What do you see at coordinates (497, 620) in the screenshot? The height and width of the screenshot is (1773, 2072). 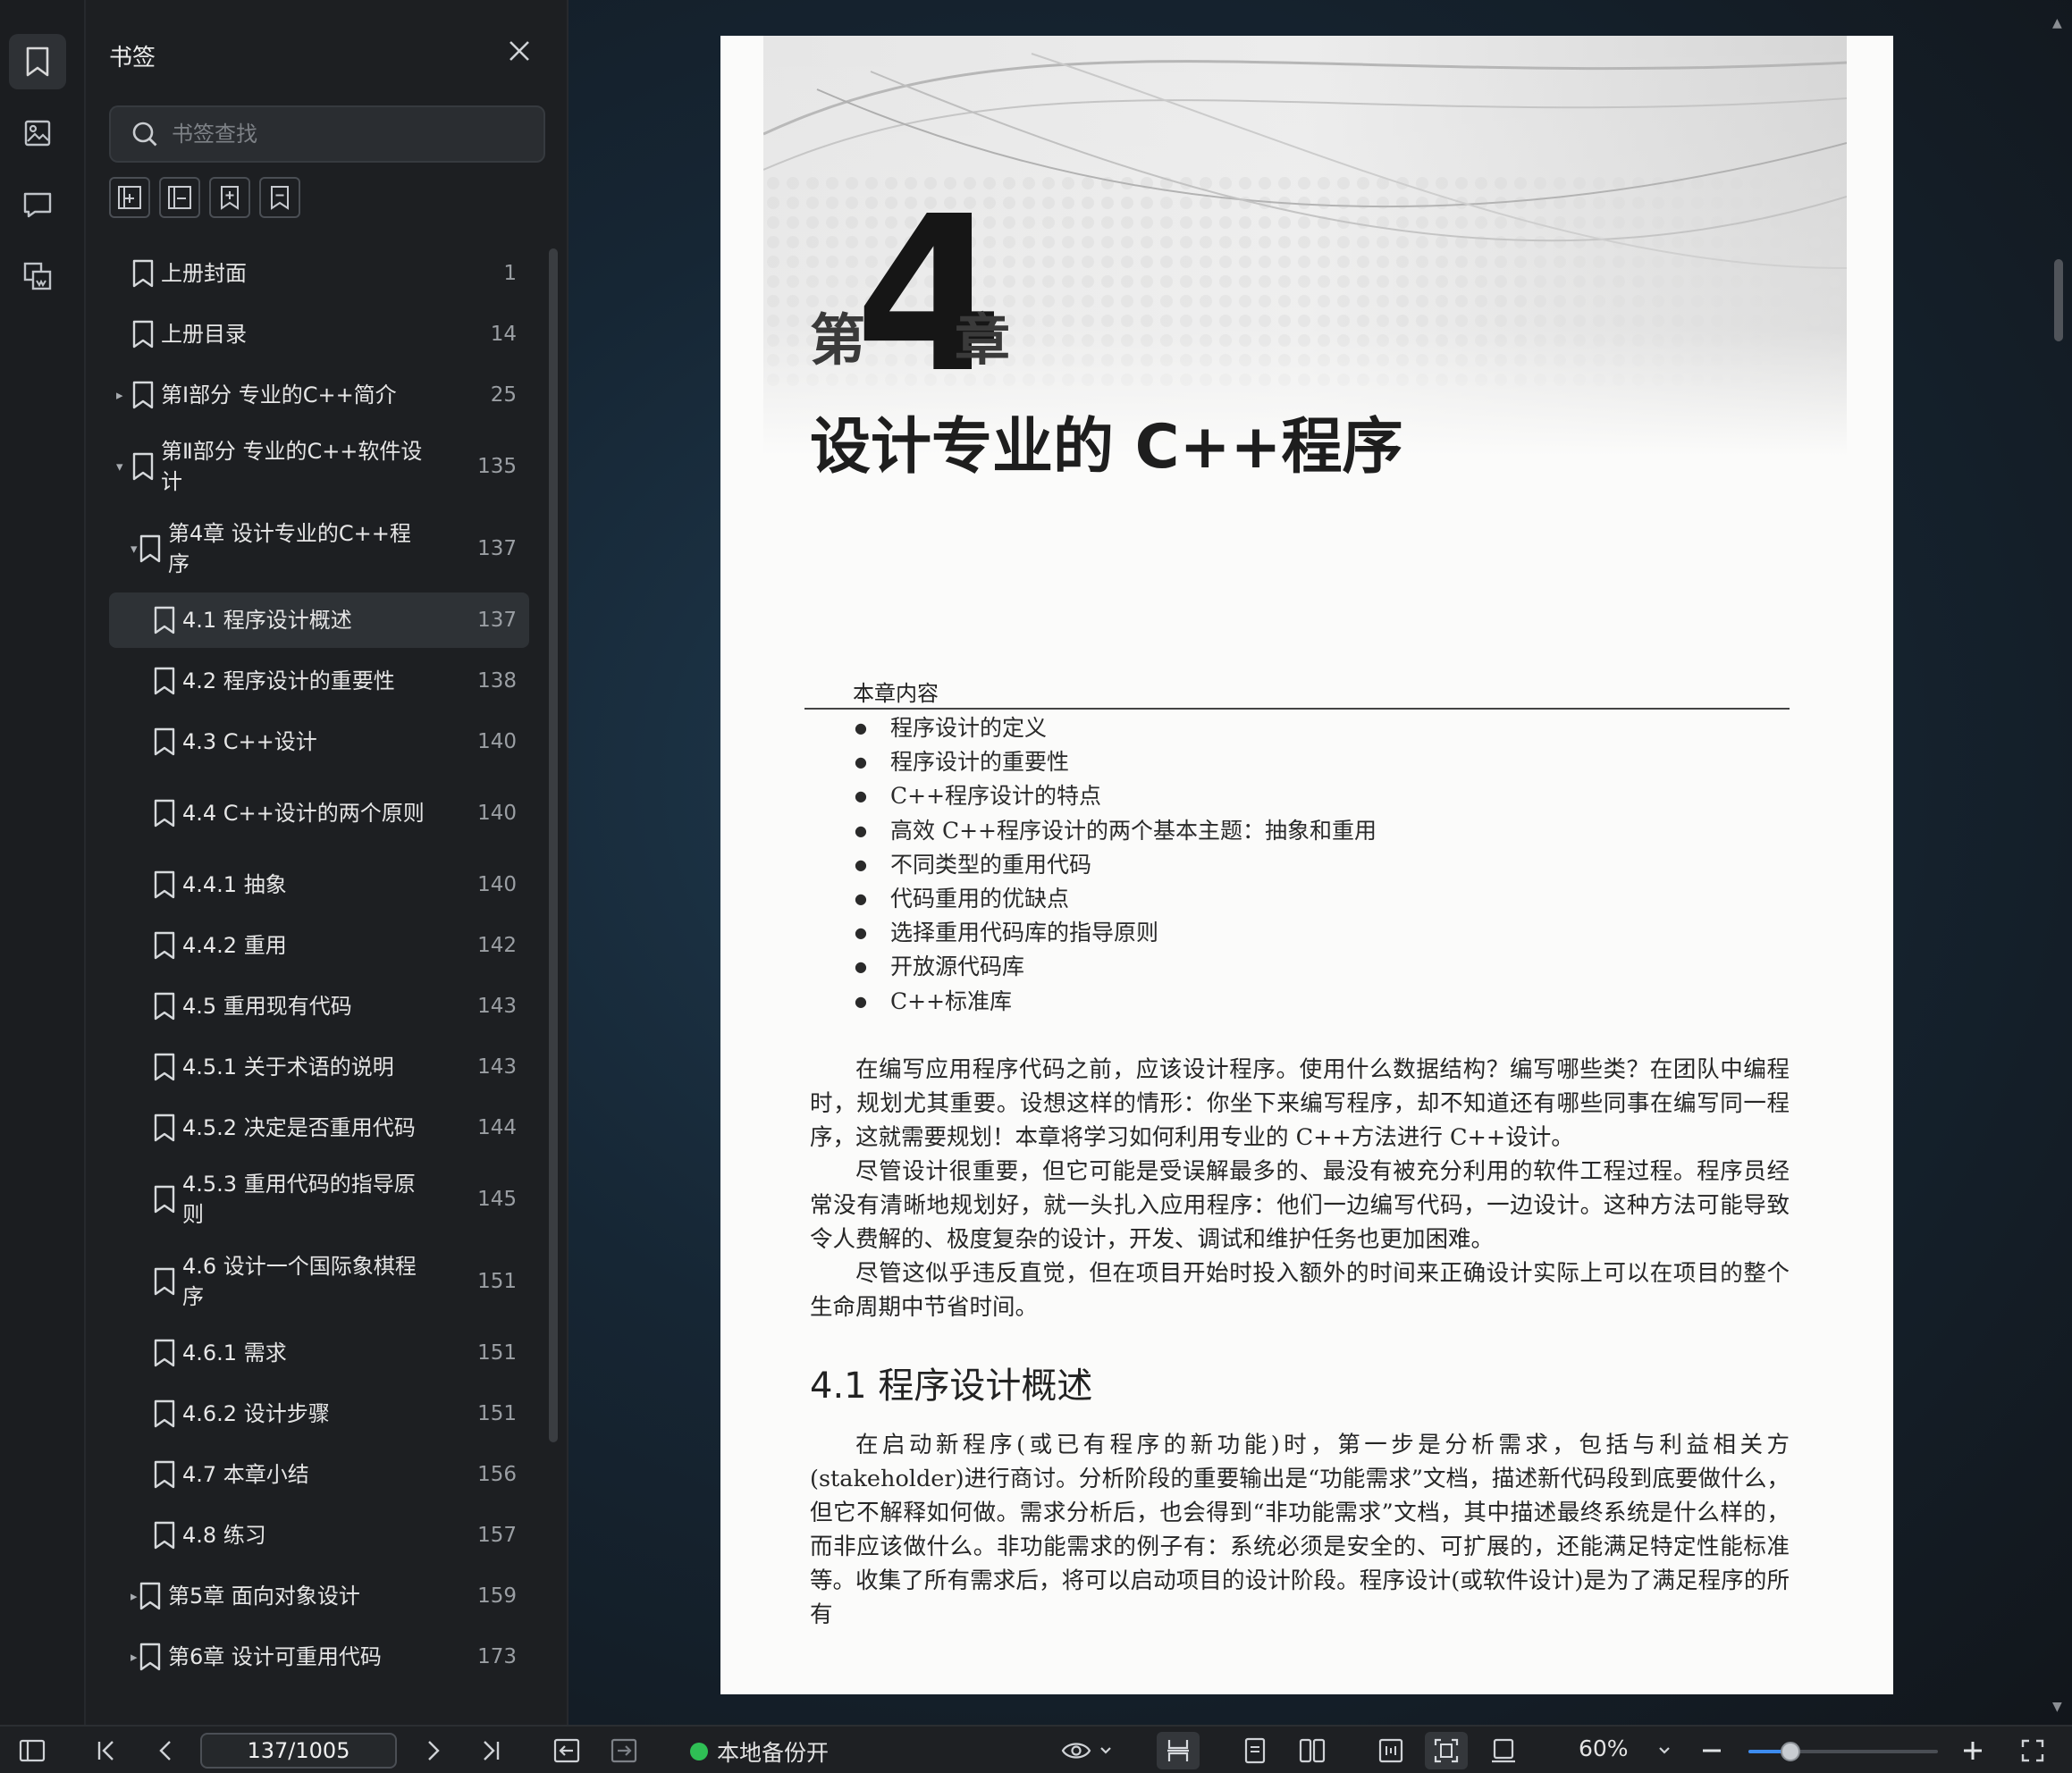 I see `bookmark-page-number: 137` at bounding box center [497, 620].